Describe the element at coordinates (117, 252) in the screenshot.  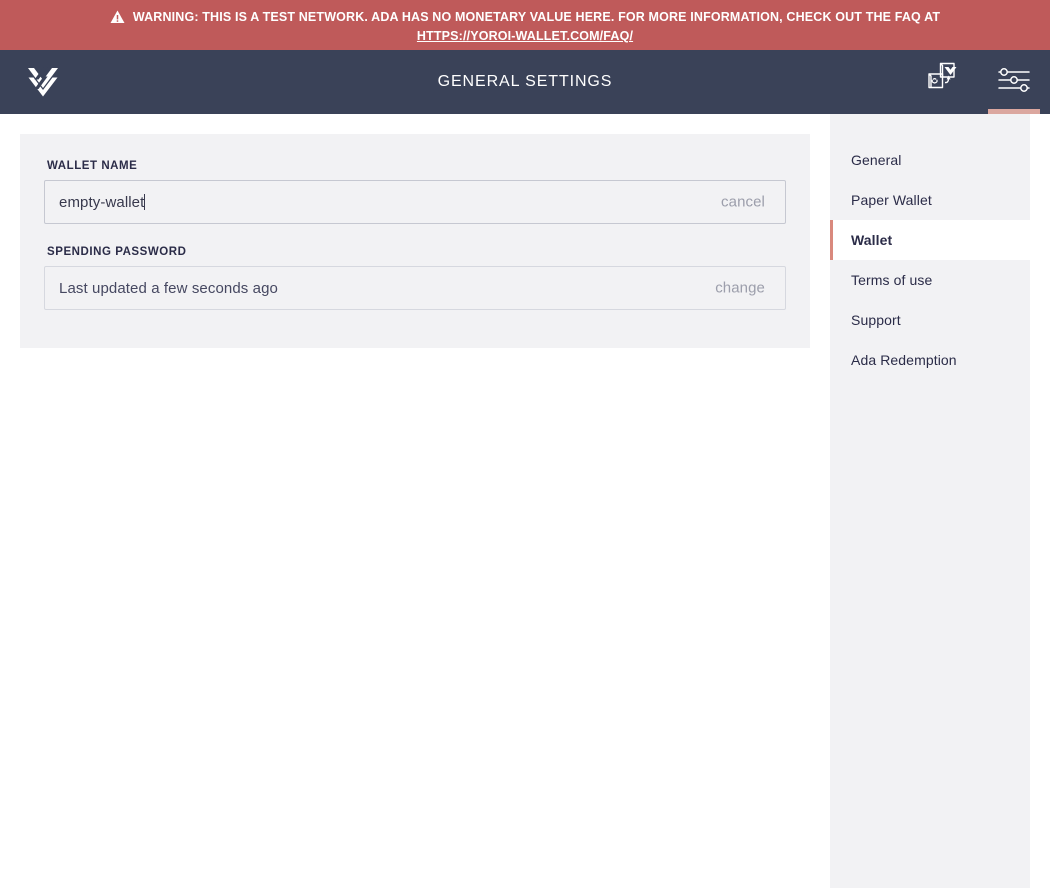
I see `spending-password-label: SPENDING PASSWORD` at that location.